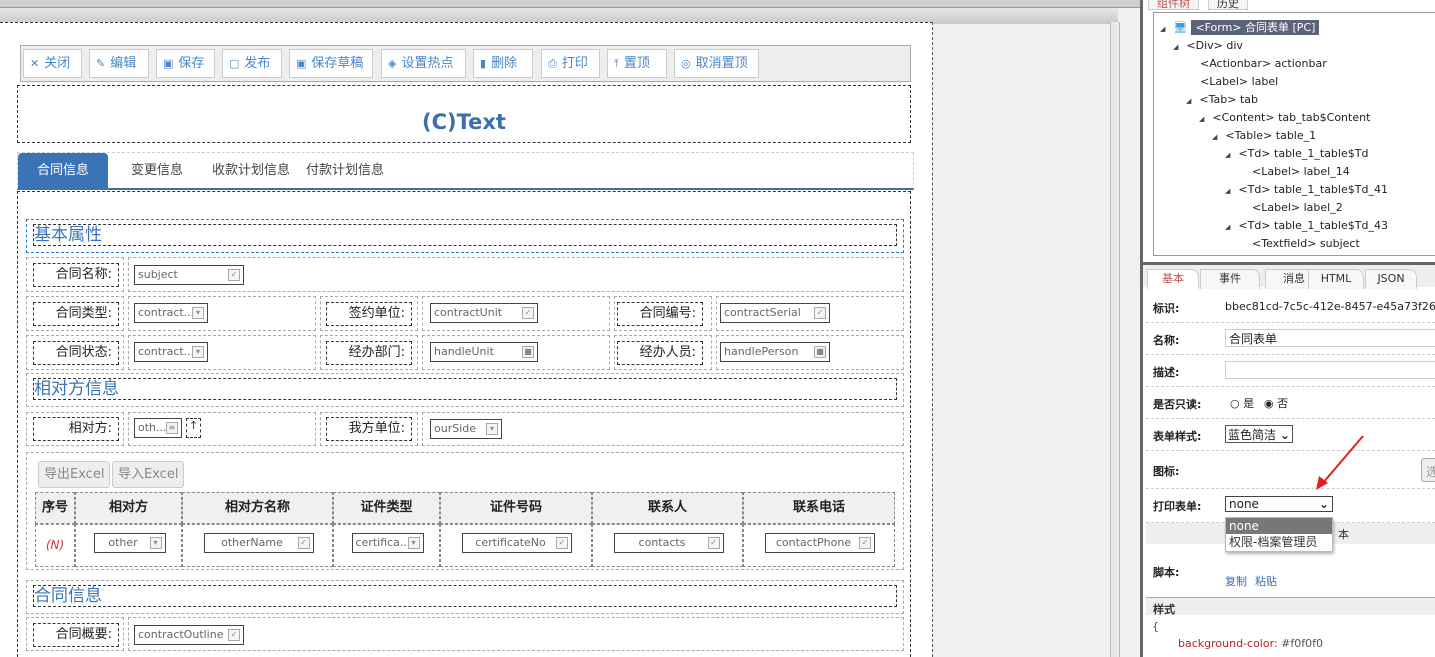 The height and width of the screenshot is (657, 1435). Describe the element at coordinates (1263, 63) in the screenshot. I see `tree-node-label: <Actionbar> actionbar` at that location.